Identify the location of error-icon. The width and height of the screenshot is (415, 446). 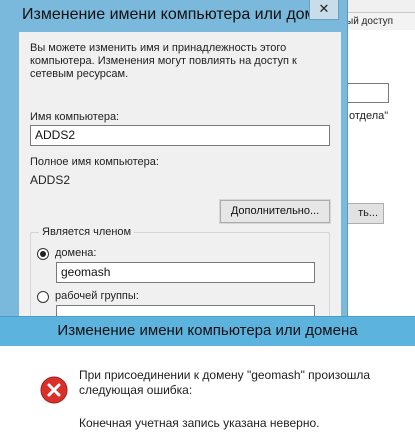
(54, 390).